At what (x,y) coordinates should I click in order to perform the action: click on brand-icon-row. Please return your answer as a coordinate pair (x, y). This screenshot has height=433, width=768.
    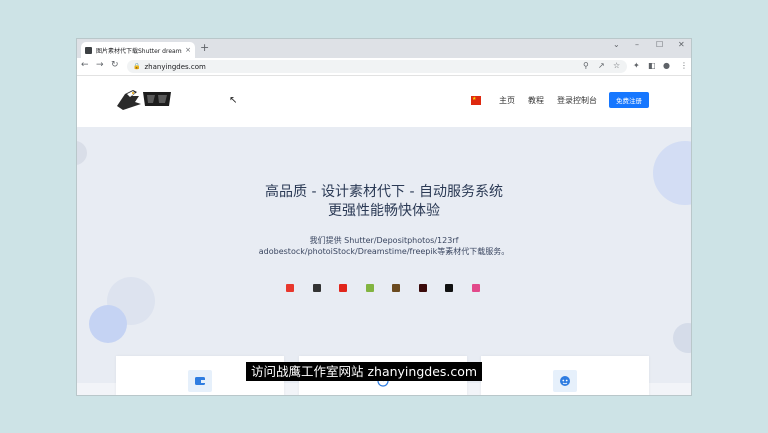
    Looking at the image, I should click on (384, 289).